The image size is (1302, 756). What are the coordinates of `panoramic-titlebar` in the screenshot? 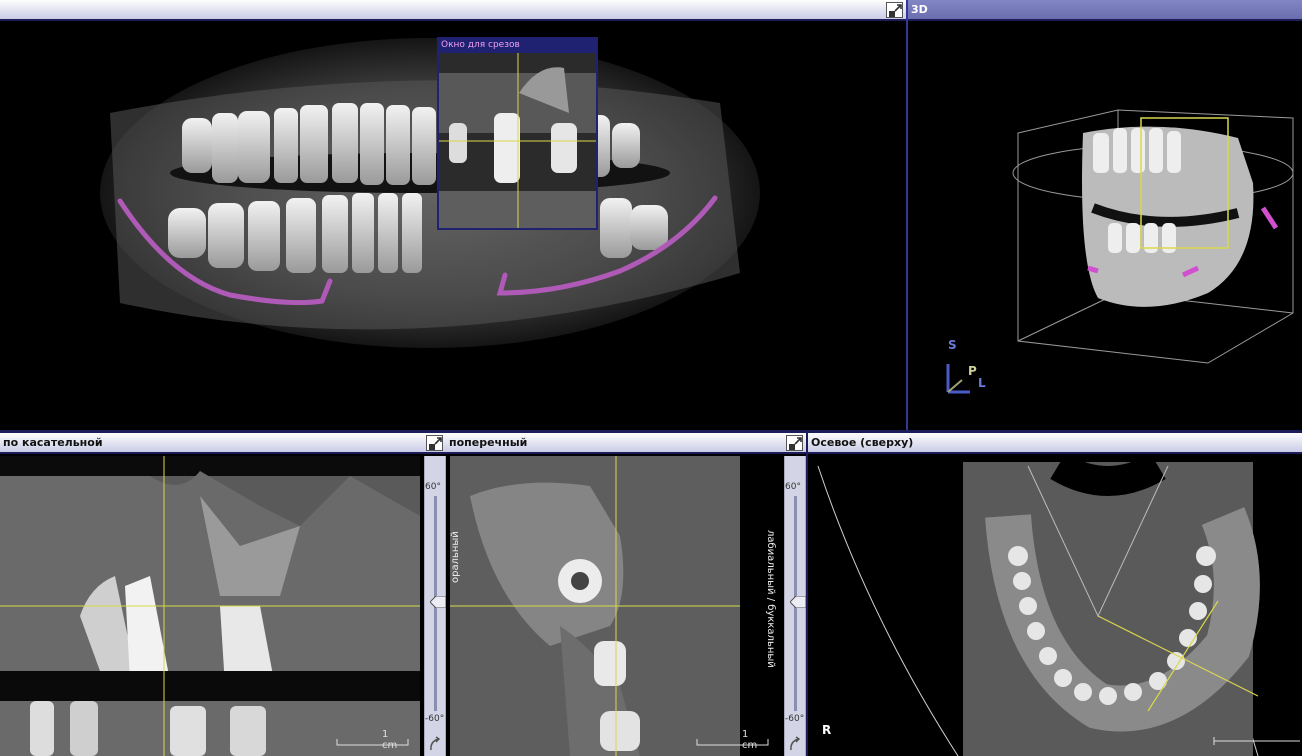 It's located at (453, 10).